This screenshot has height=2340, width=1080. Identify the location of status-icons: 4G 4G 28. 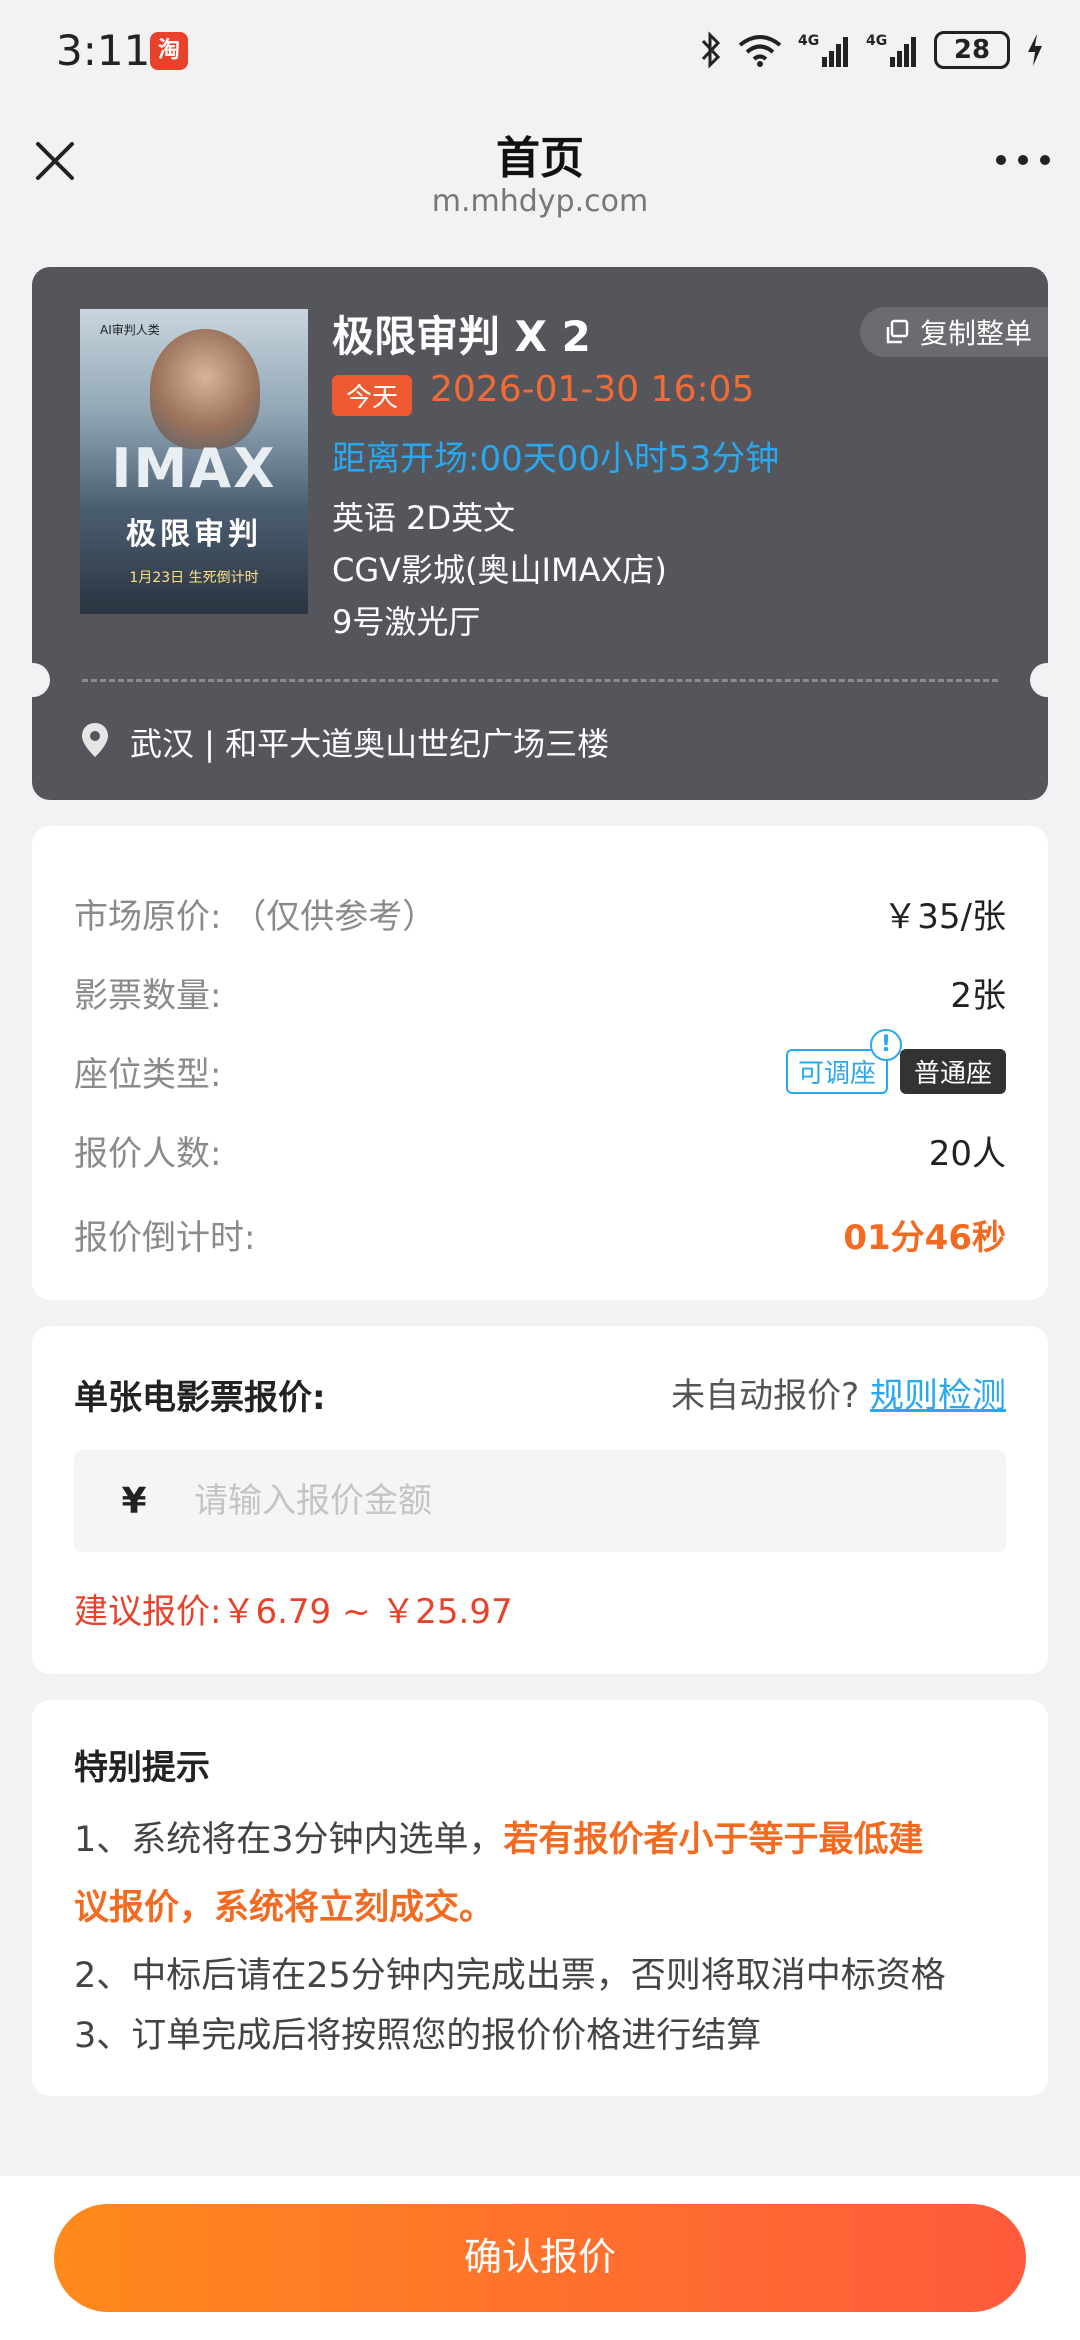
(872, 50).